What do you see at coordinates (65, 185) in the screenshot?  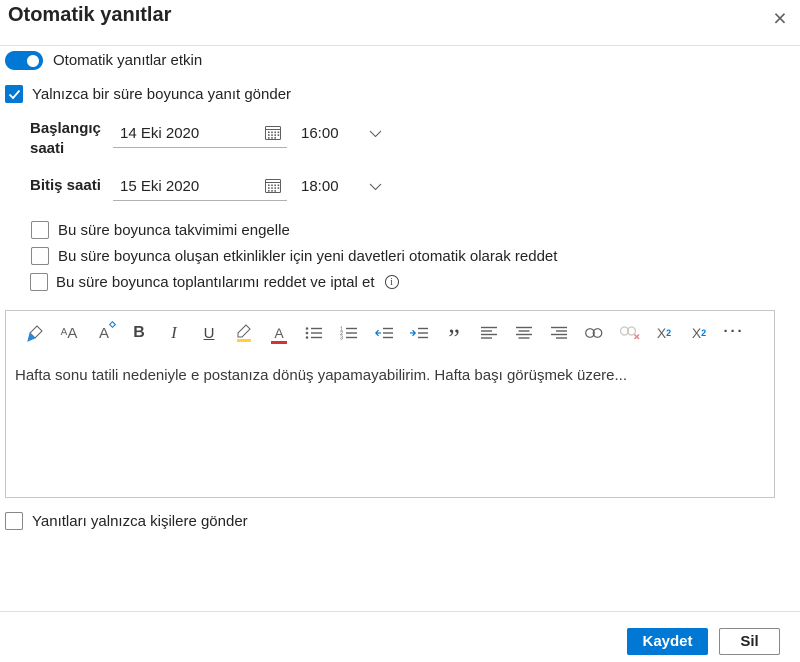 I see `end-time-label: Bitiş saati` at bounding box center [65, 185].